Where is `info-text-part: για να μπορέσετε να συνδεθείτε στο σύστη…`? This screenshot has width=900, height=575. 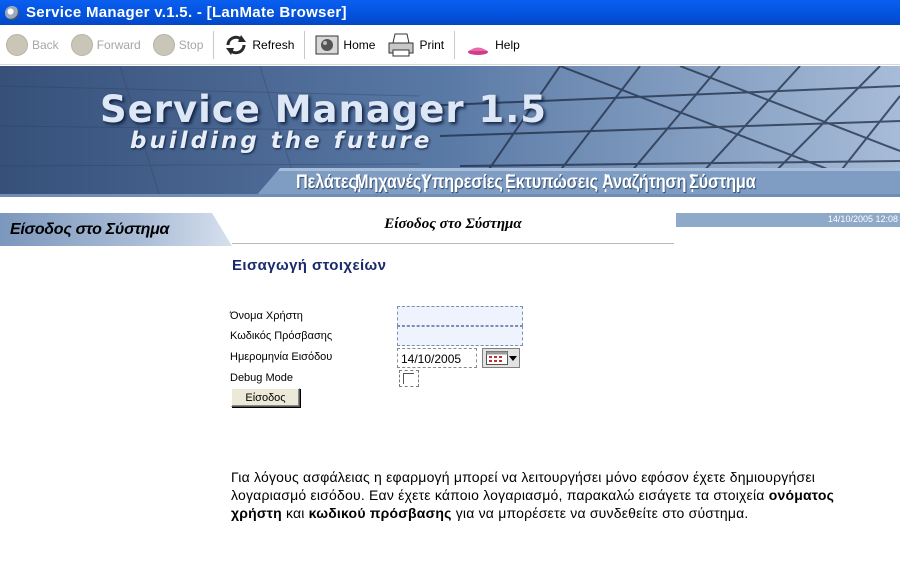 info-text-part: για να μπορέσετε να συνδεθείτε στο σύστη… is located at coordinates (600, 513).